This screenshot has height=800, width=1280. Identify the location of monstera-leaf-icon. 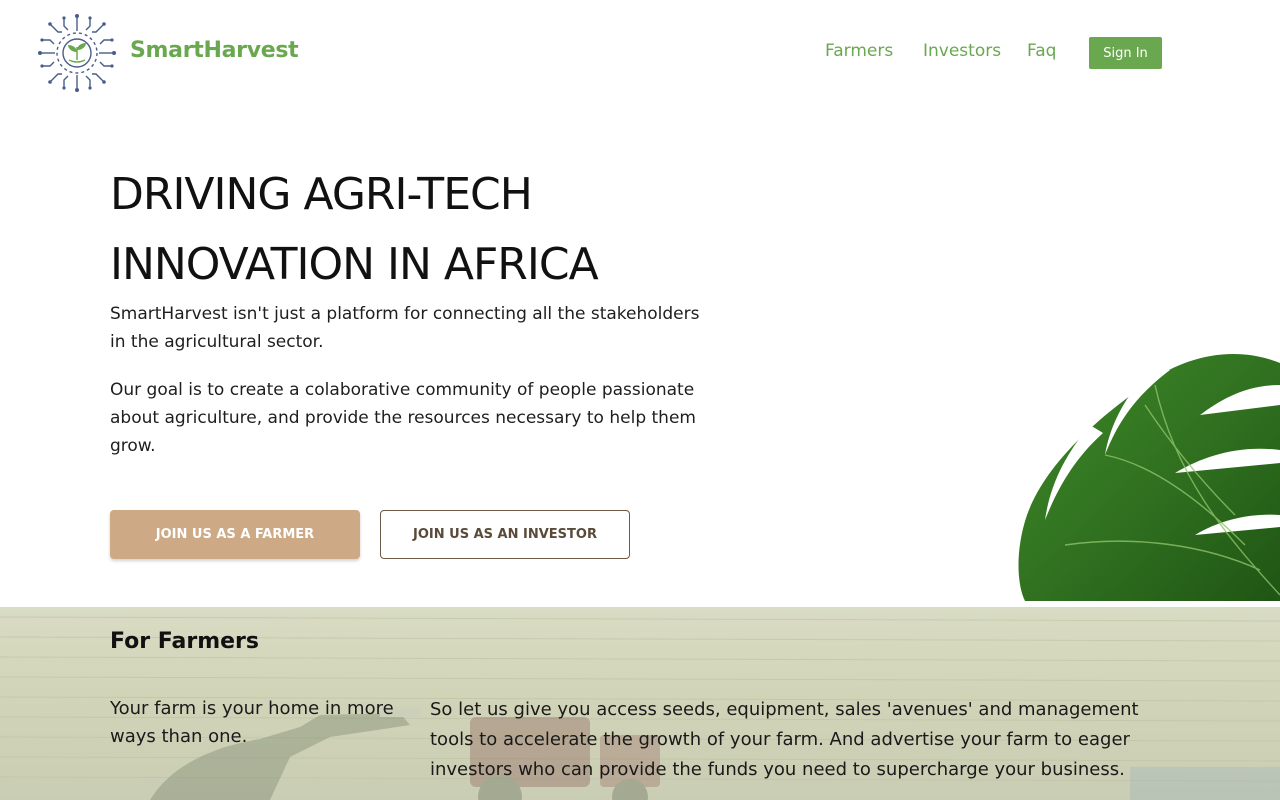
(1149, 477).